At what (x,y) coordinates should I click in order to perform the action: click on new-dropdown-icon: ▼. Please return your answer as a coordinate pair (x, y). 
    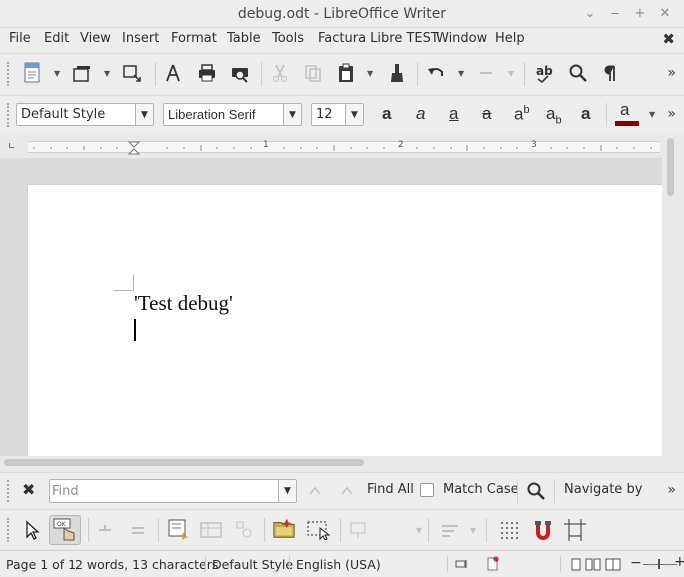
    Looking at the image, I should click on (57, 73).